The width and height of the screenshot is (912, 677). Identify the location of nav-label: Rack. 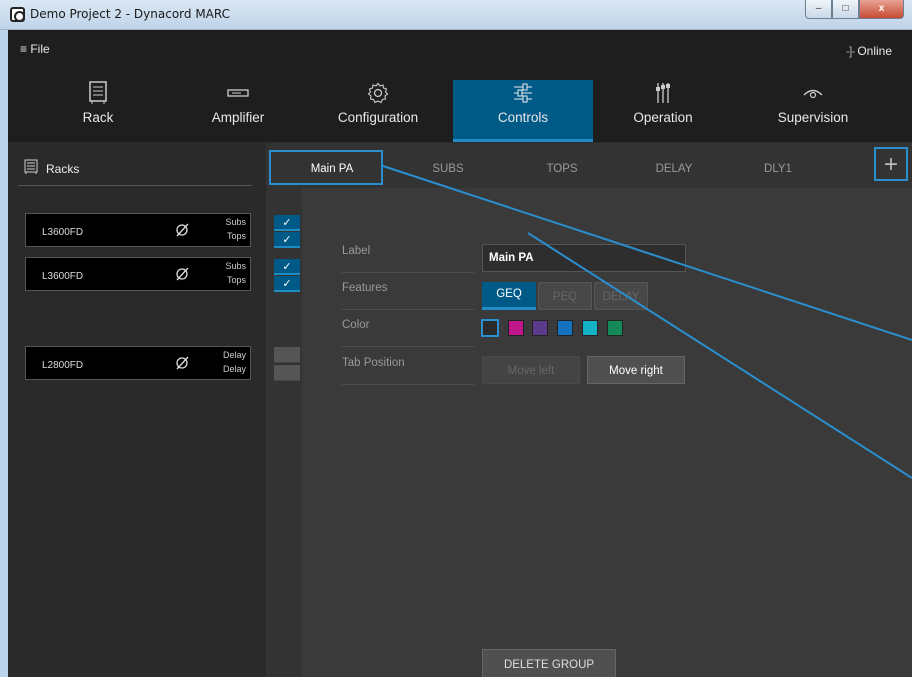
(98, 117).